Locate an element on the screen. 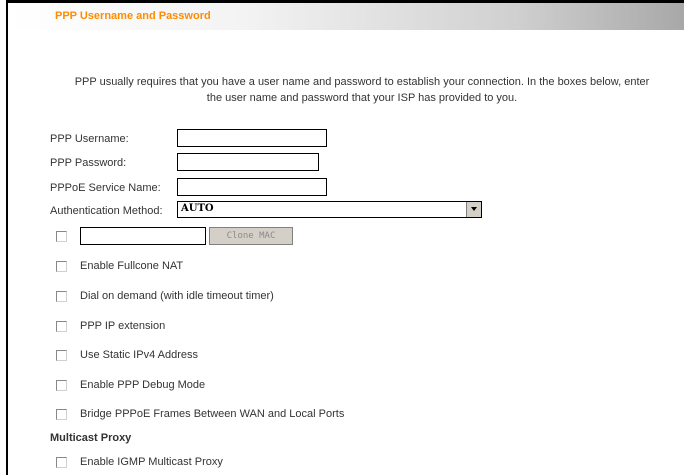  igmp-multicast-proxy-label: Enable IGMP Multicast Proxy is located at coordinates (151, 462).